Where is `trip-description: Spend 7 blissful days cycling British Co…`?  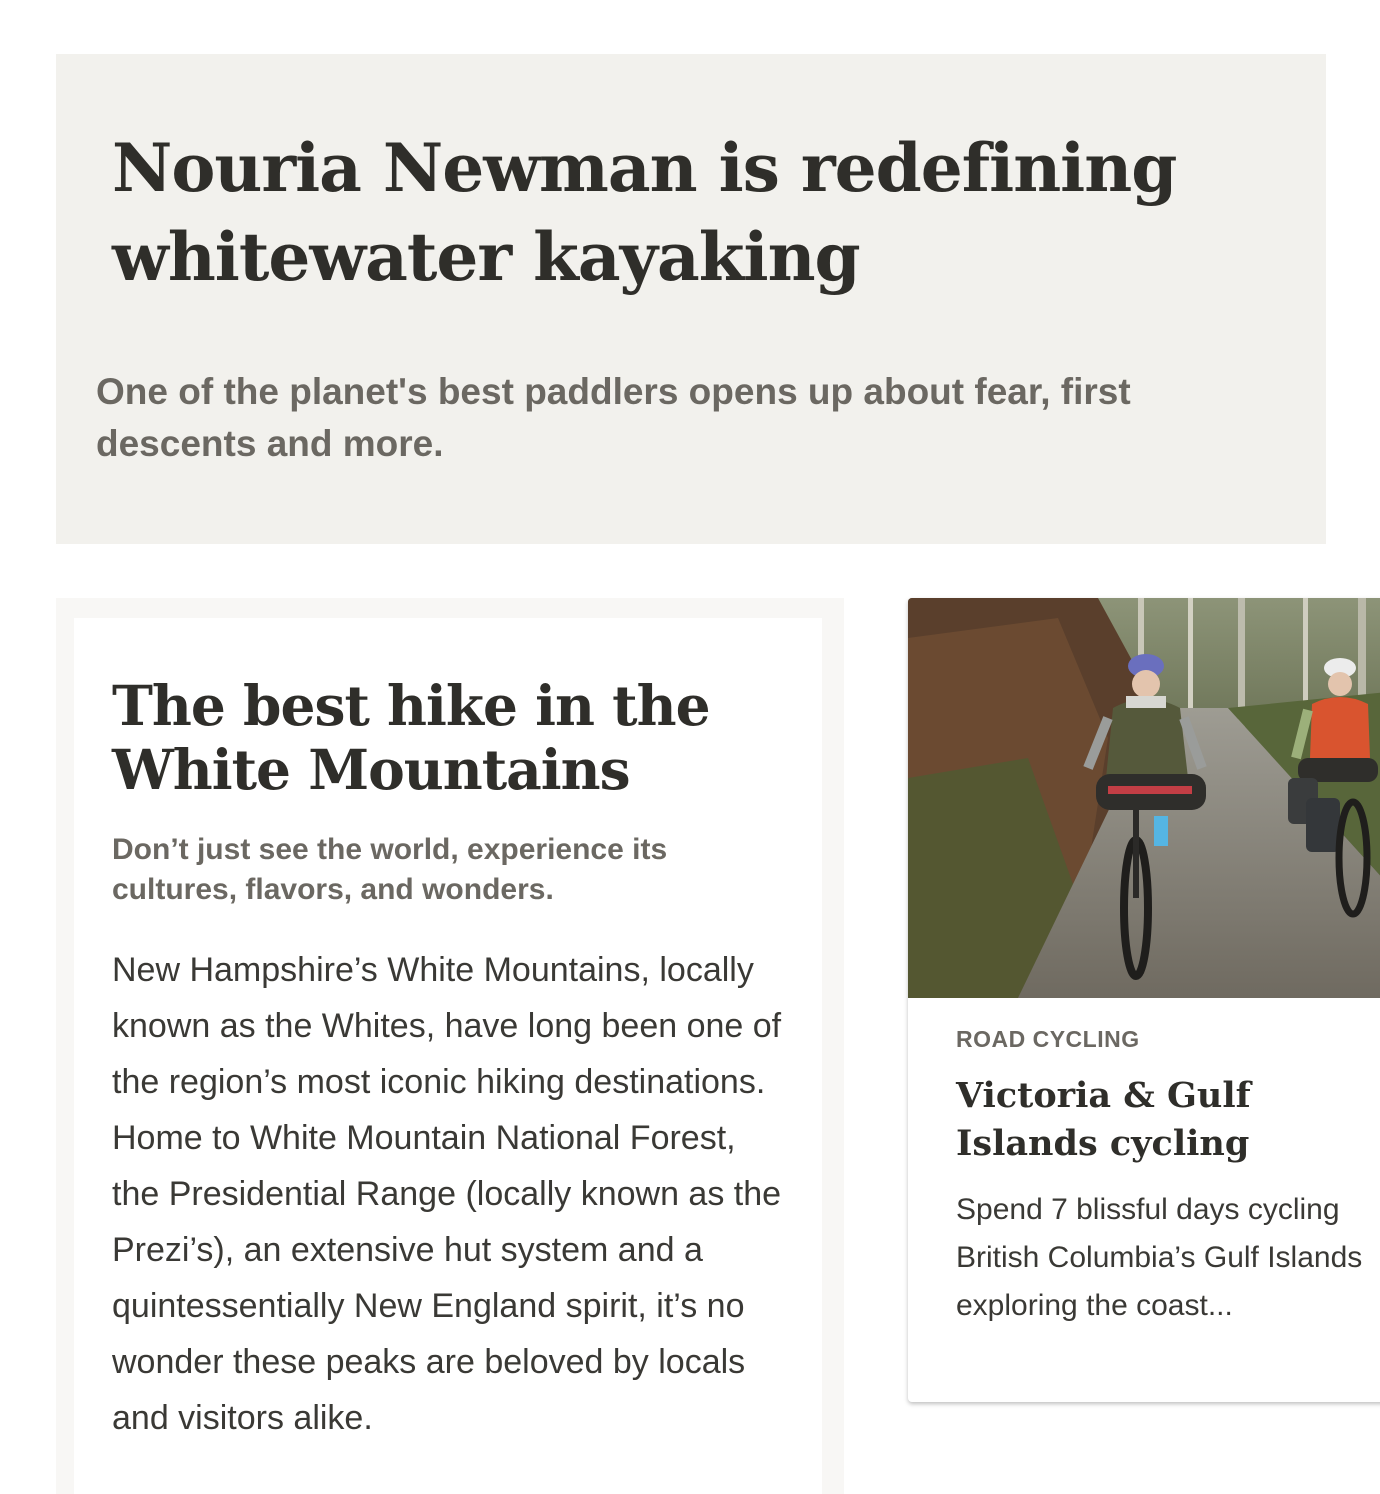 trip-description: Spend 7 blissful days cycling British Co… is located at coordinates (1159, 1257).